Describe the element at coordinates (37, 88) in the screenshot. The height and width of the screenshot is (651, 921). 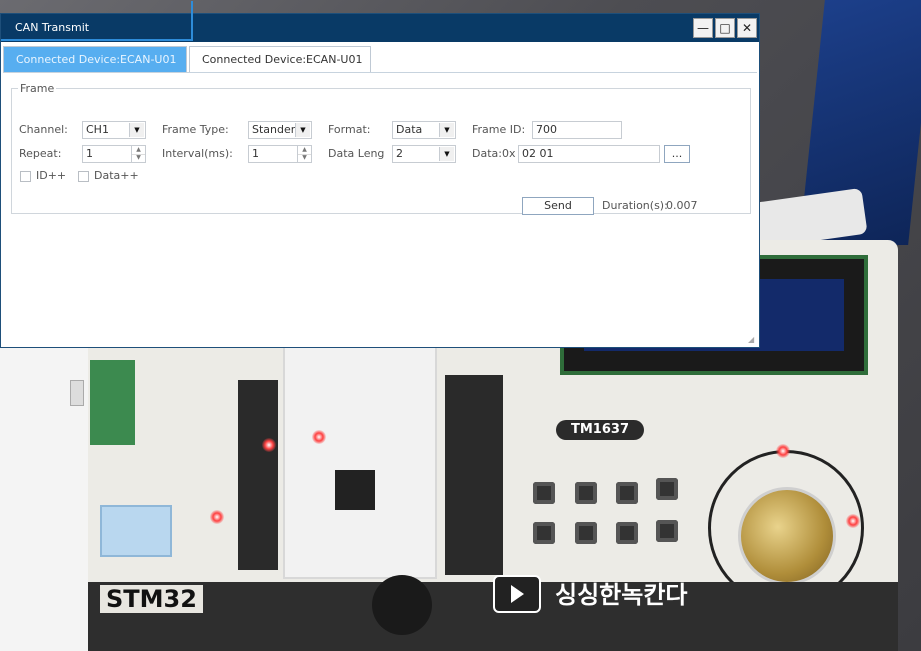
I see `frame-legend: Frame` at that location.